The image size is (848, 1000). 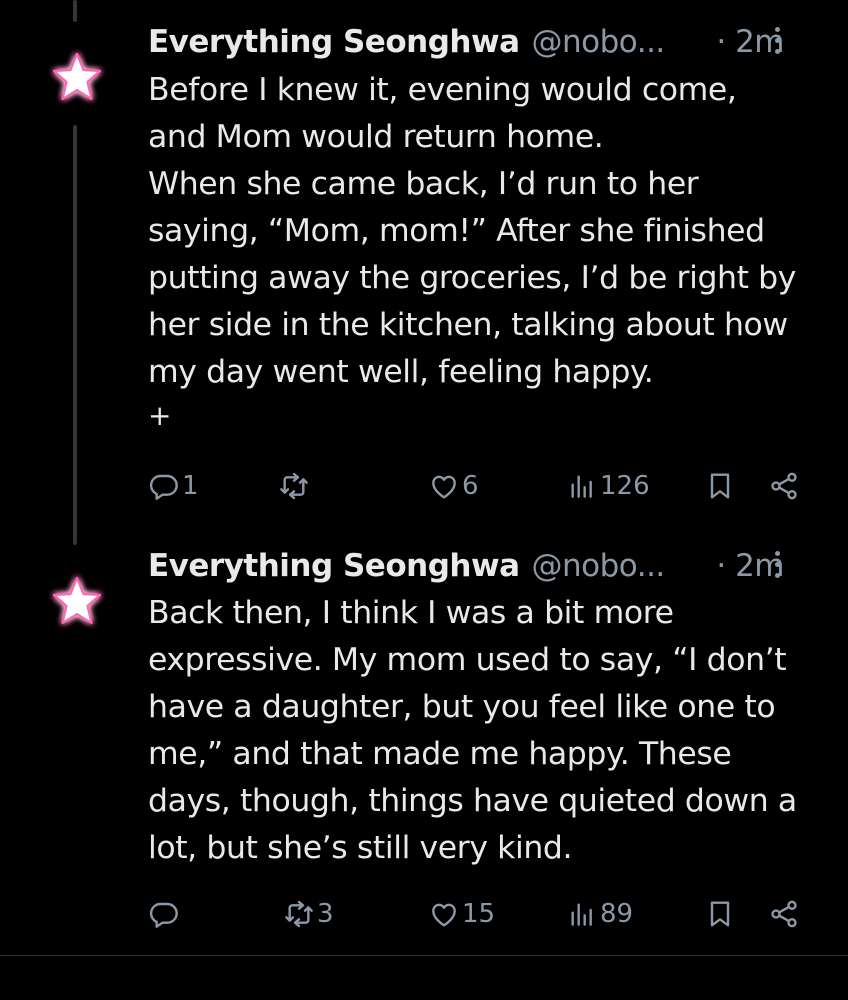 I want to click on repost-button, so click(x=295, y=486).